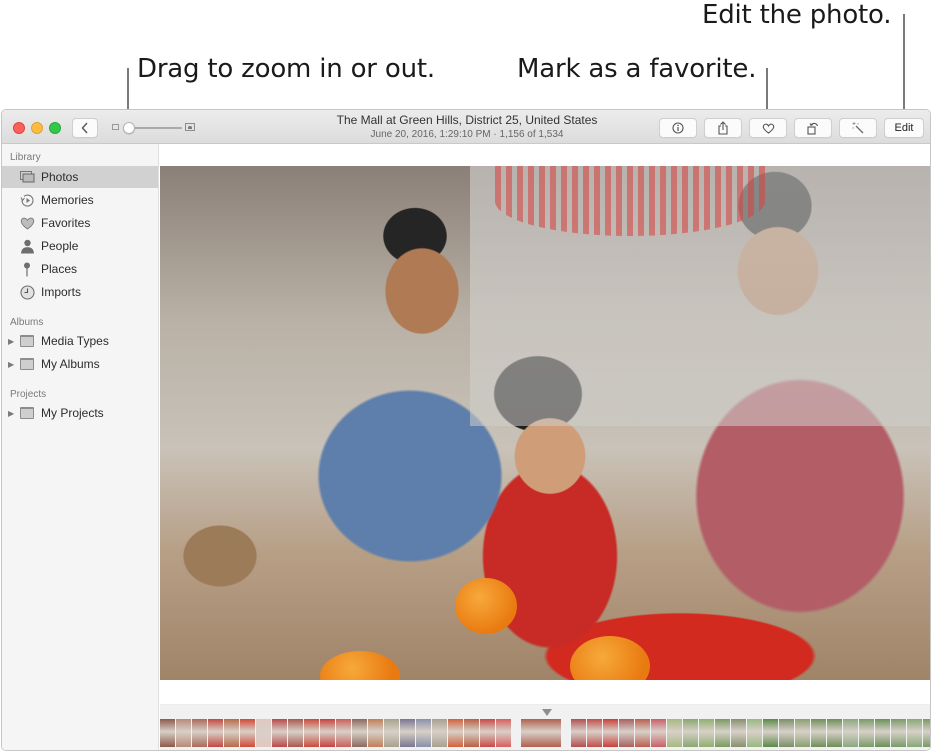  I want to click on sidebar-item-places: Places, so click(80, 269).